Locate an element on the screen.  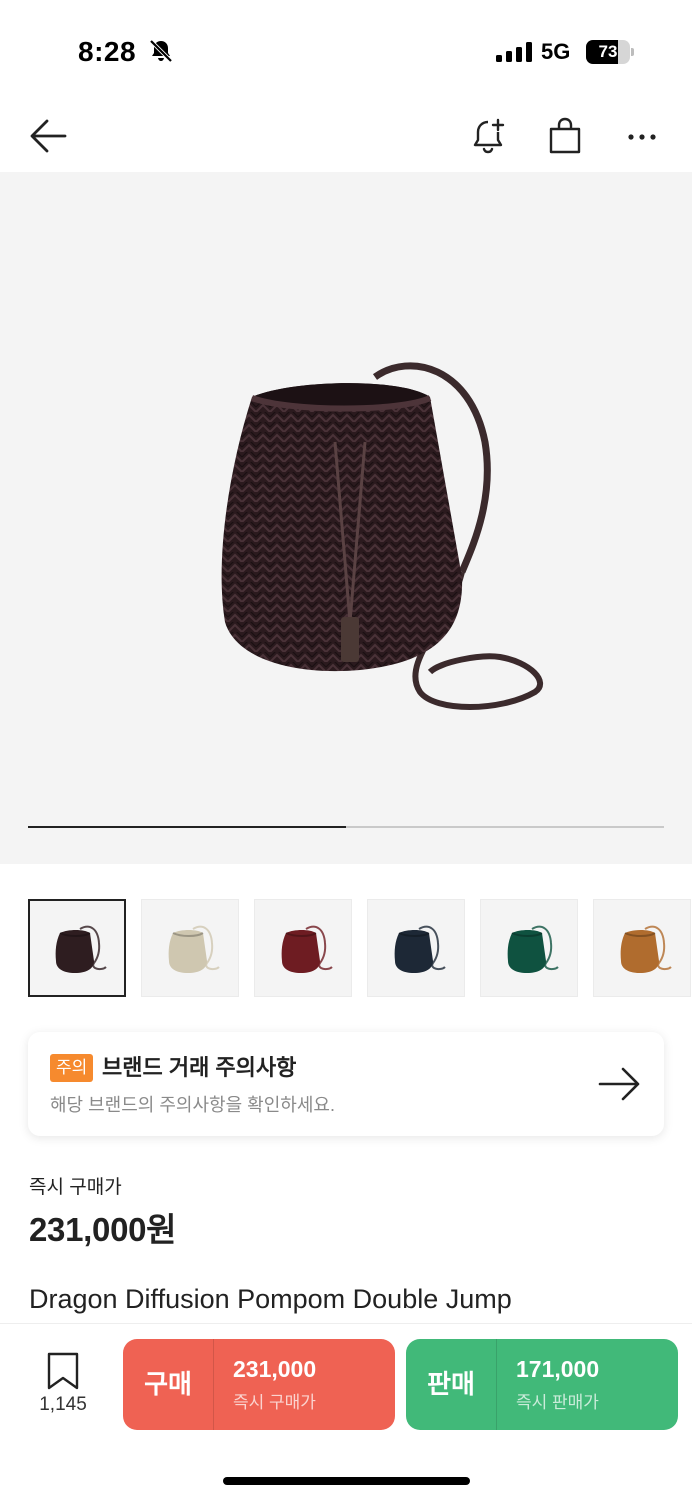
notice-tag: 주의 is located at coordinates (72, 1068).